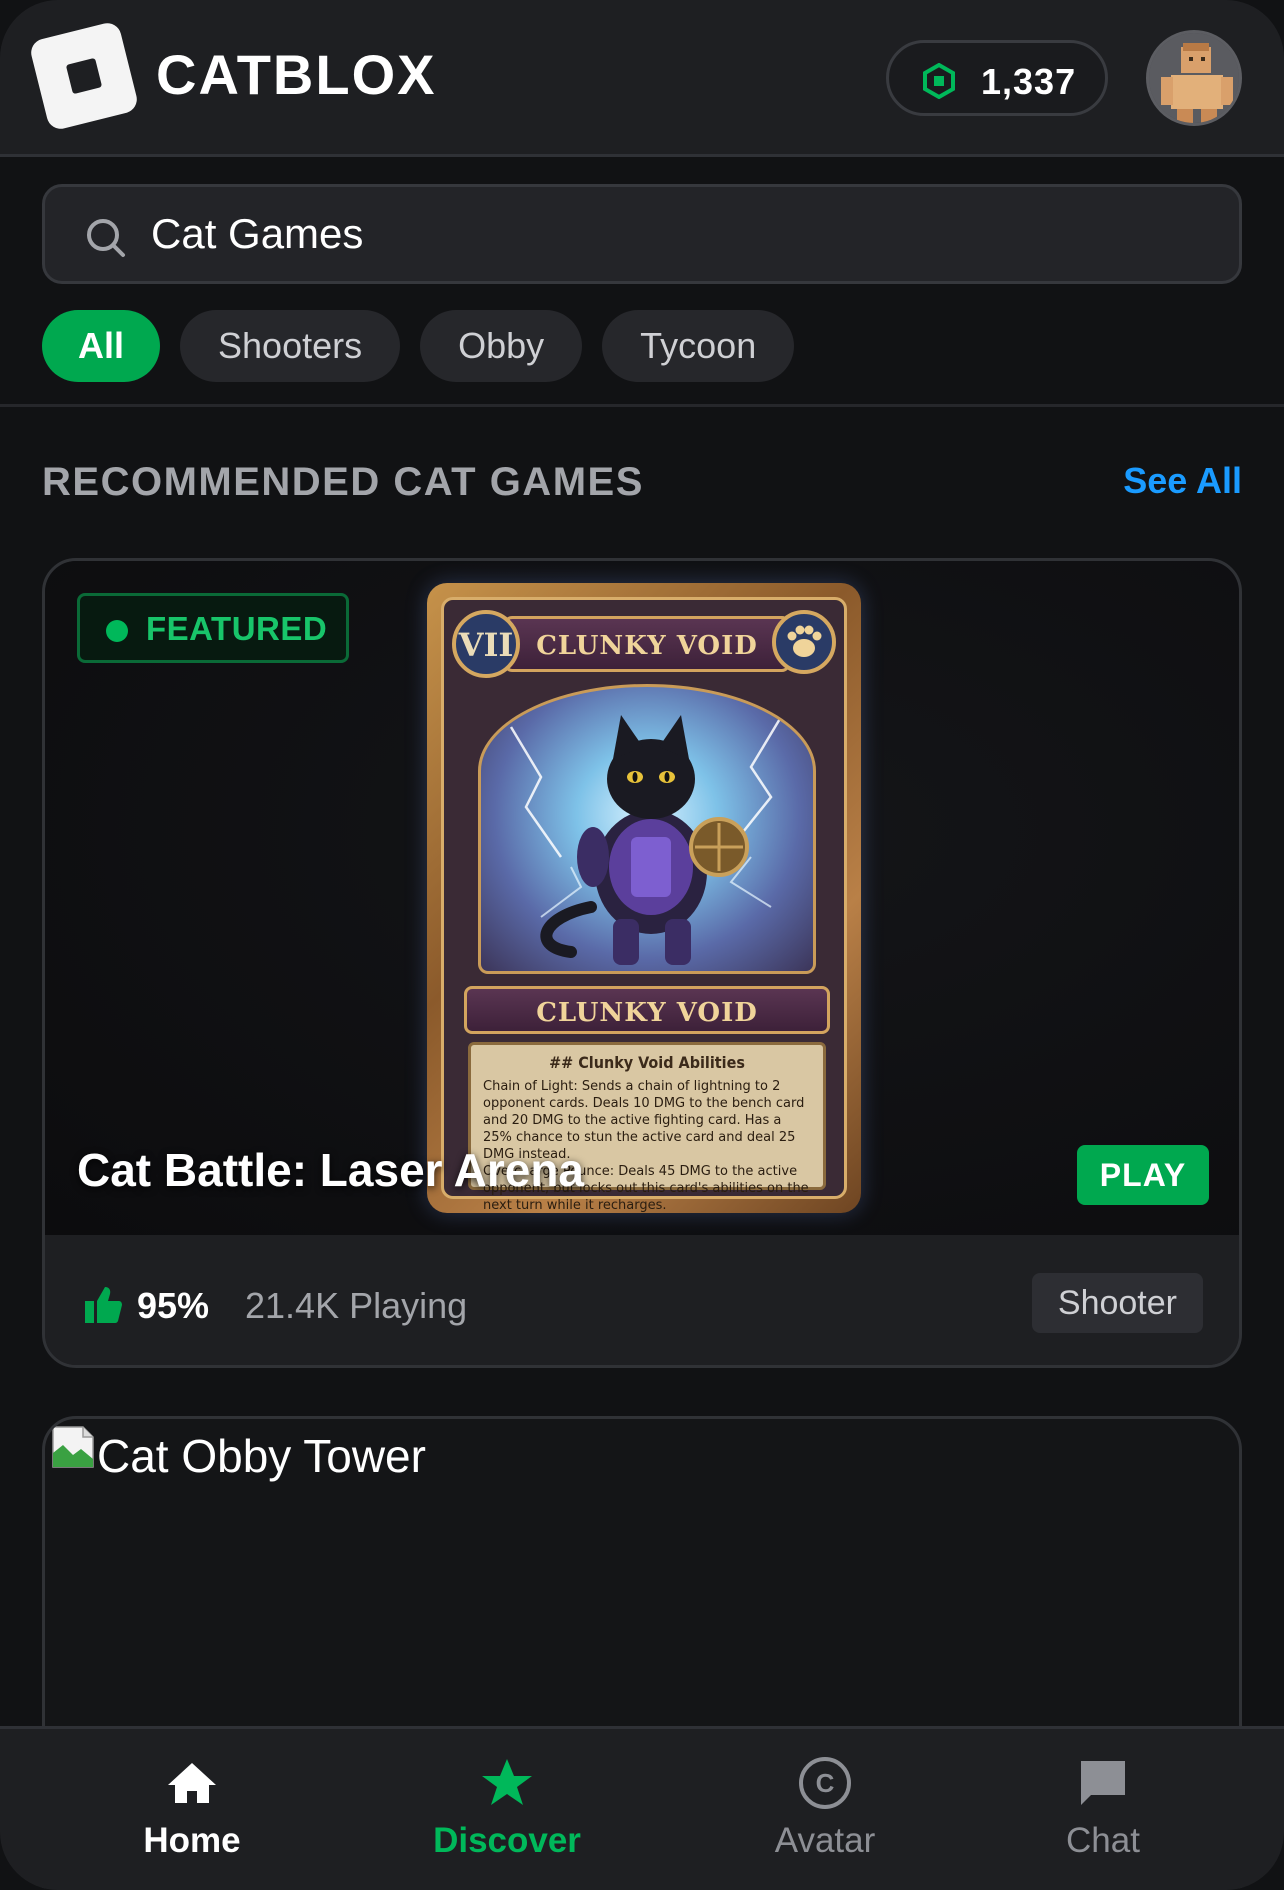 The width and height of the screenshot is (1284, 1890). I want to click on cat-warrior-illustration, so click(647, 829).